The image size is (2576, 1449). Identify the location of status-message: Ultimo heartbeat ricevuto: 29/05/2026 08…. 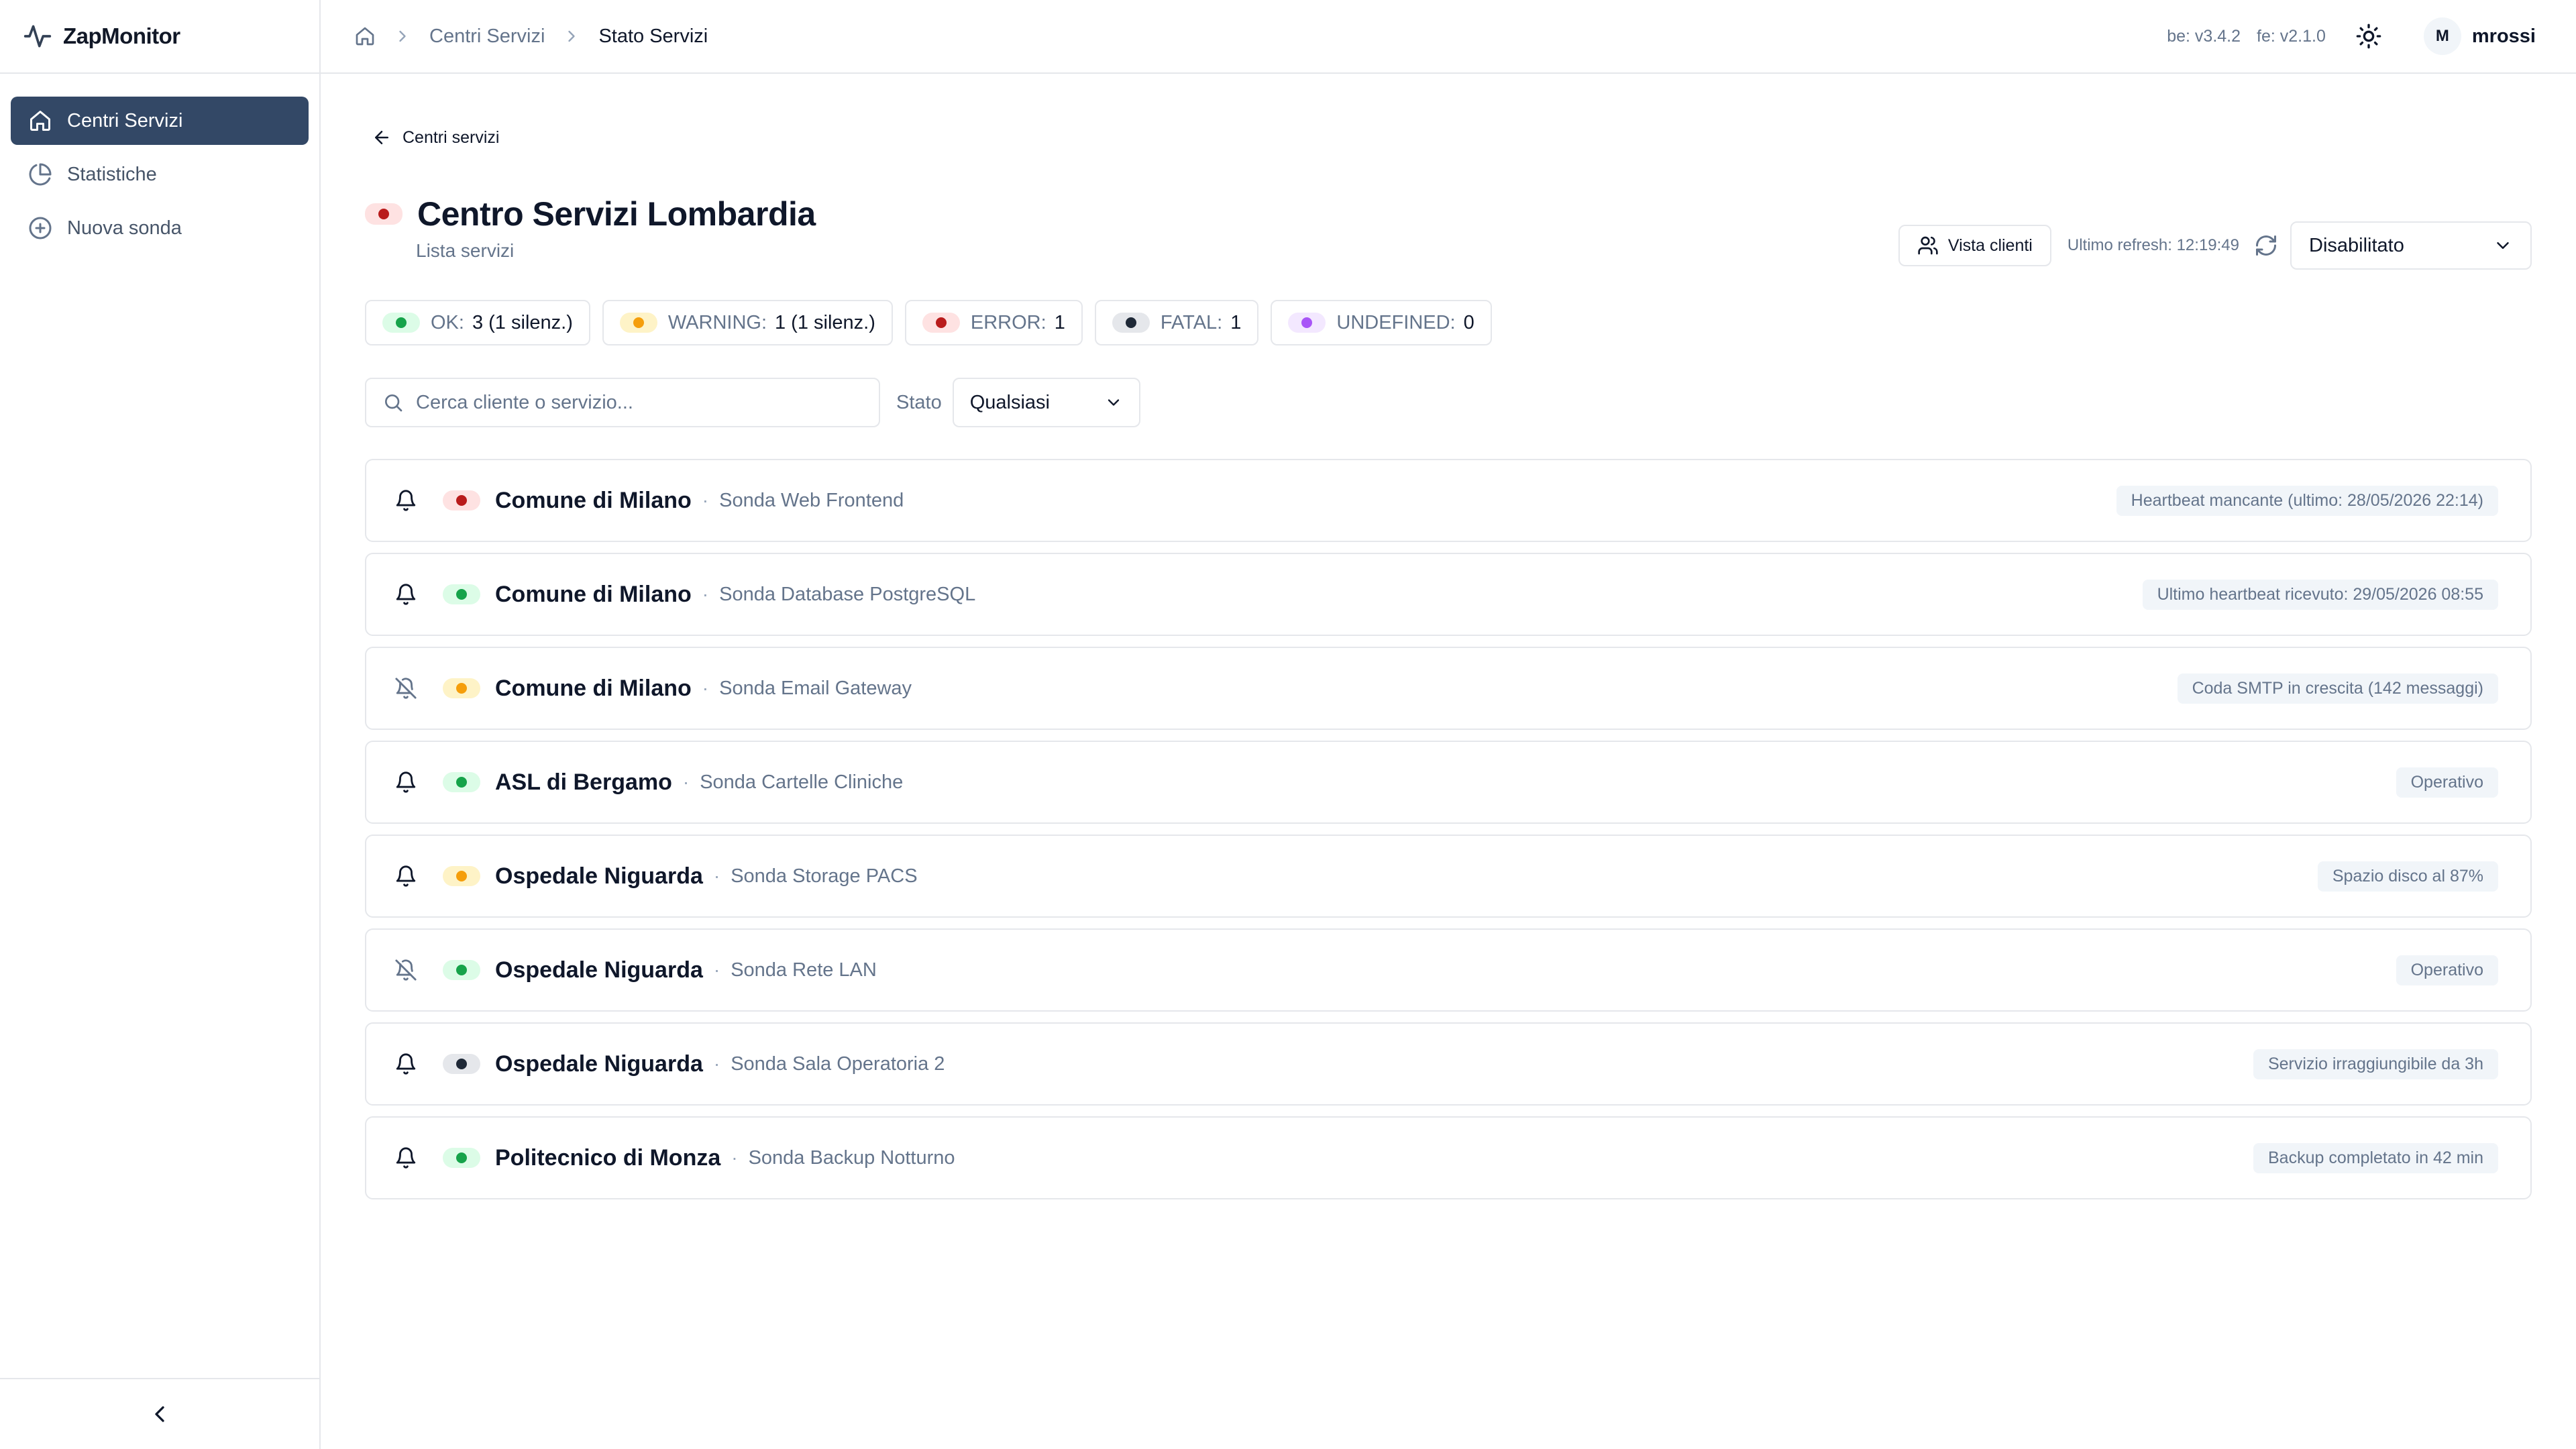
(2320, 594).